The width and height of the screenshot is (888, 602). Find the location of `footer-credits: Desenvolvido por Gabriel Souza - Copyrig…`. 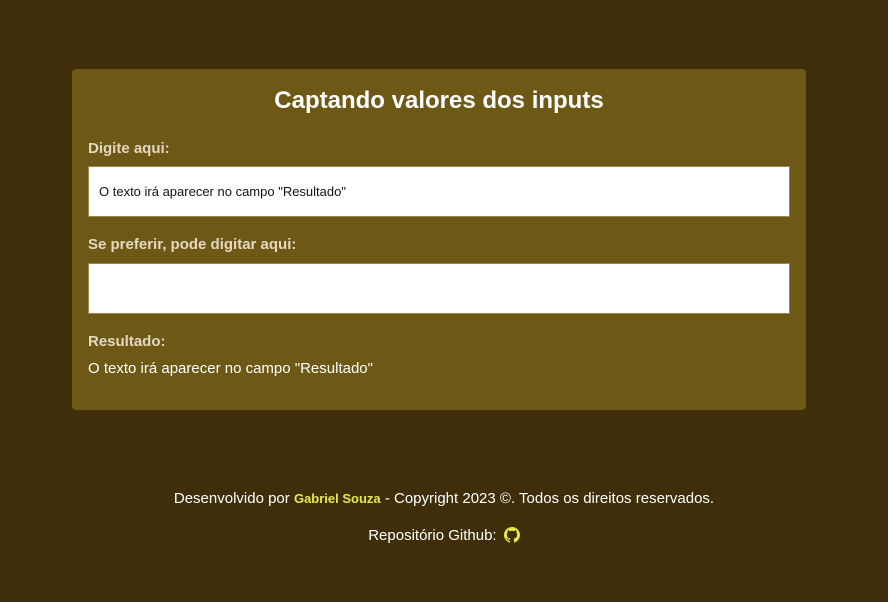

footer-credits: Desenvolvido por Gabriel Souza - Copyrig… is located at coordinates (444, 499).